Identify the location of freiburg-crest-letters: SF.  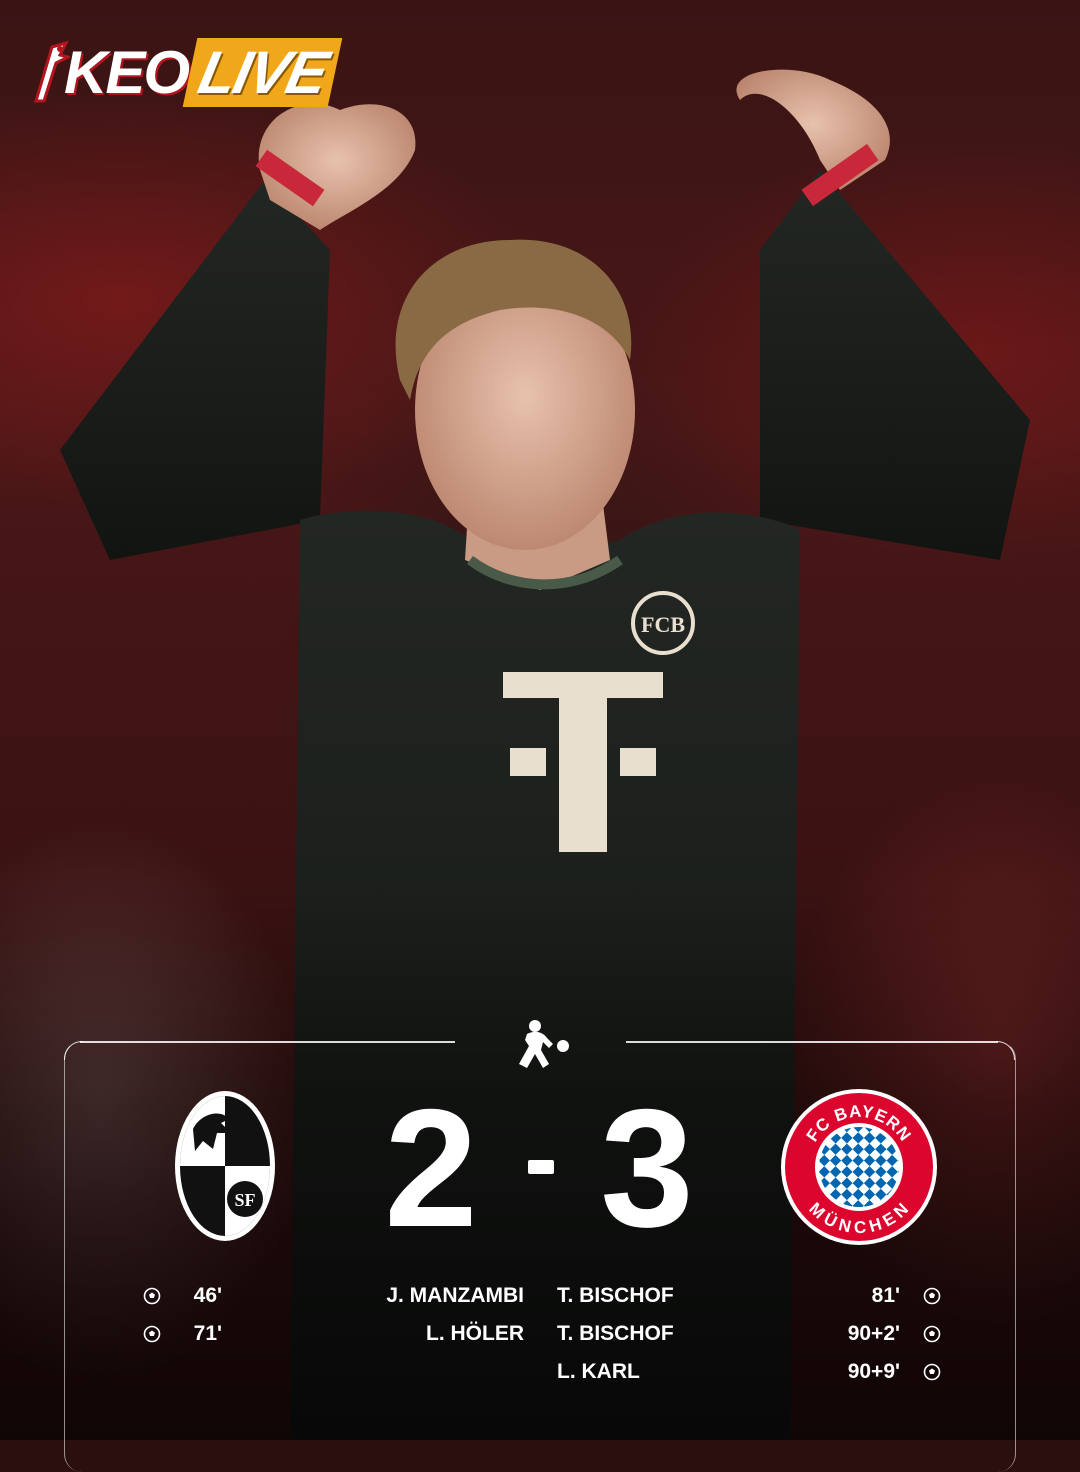
(244, 1200).